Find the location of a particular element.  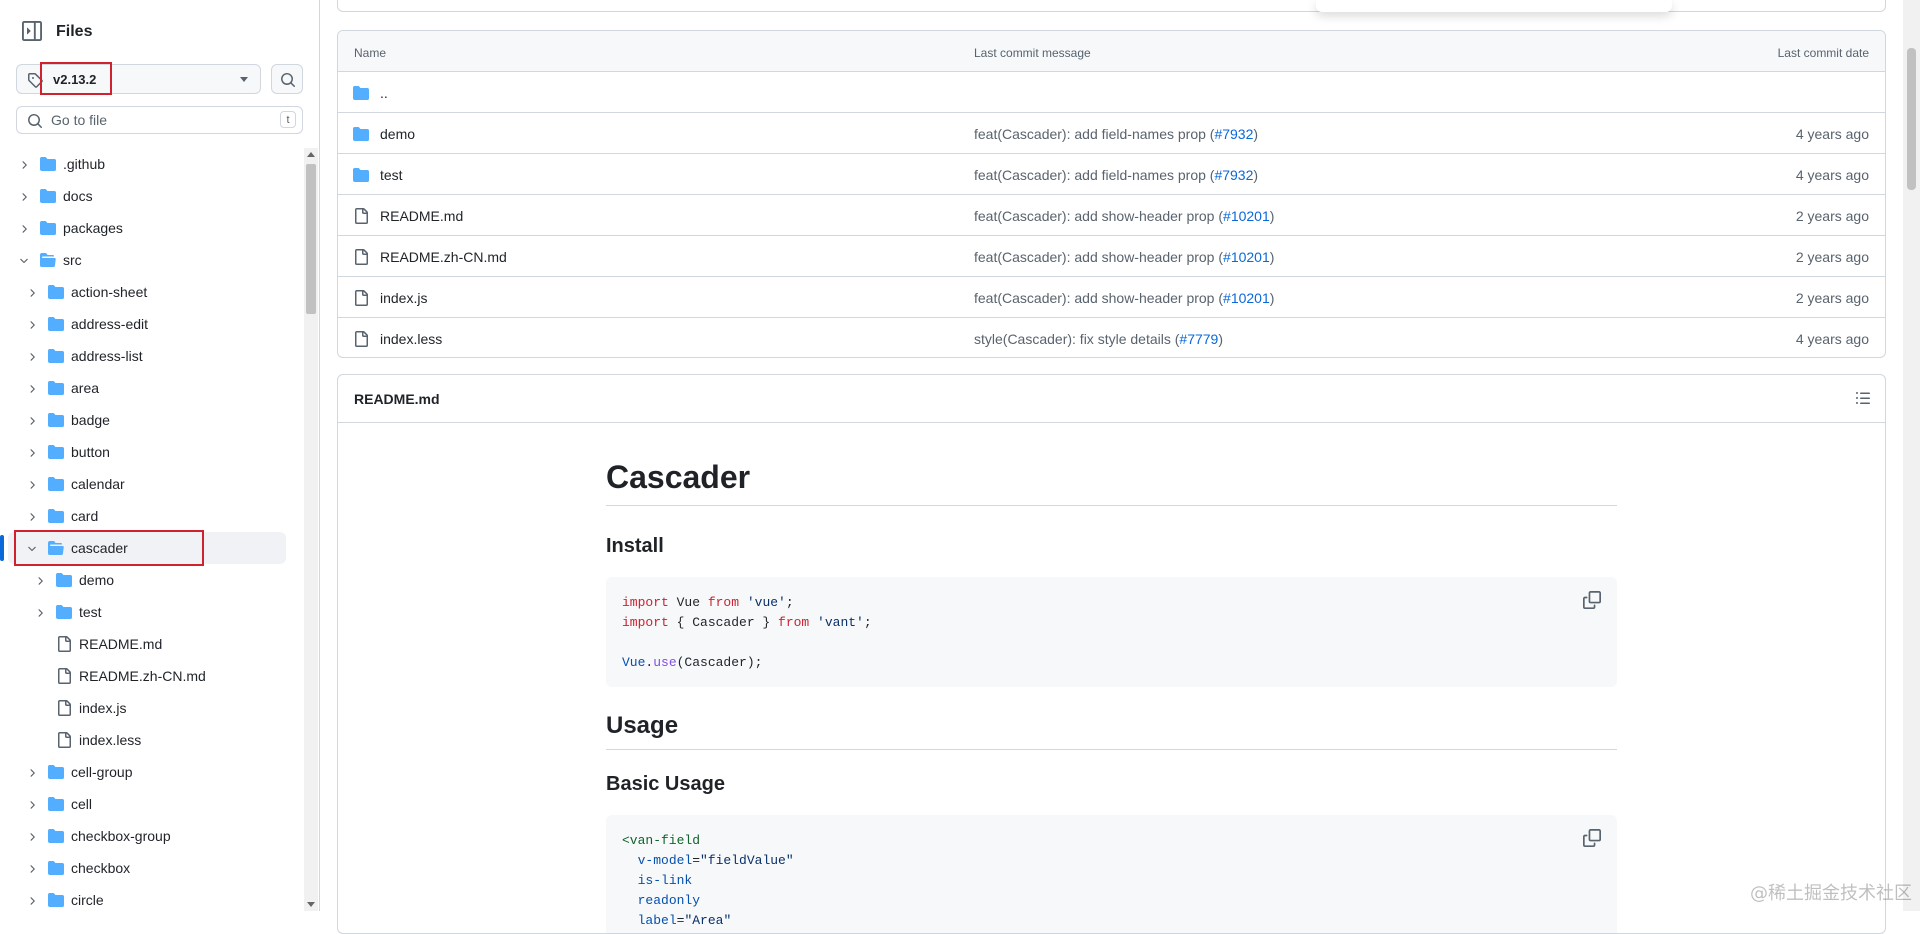

pull-request-link: #7779 is located at coordinates (1198, 339).